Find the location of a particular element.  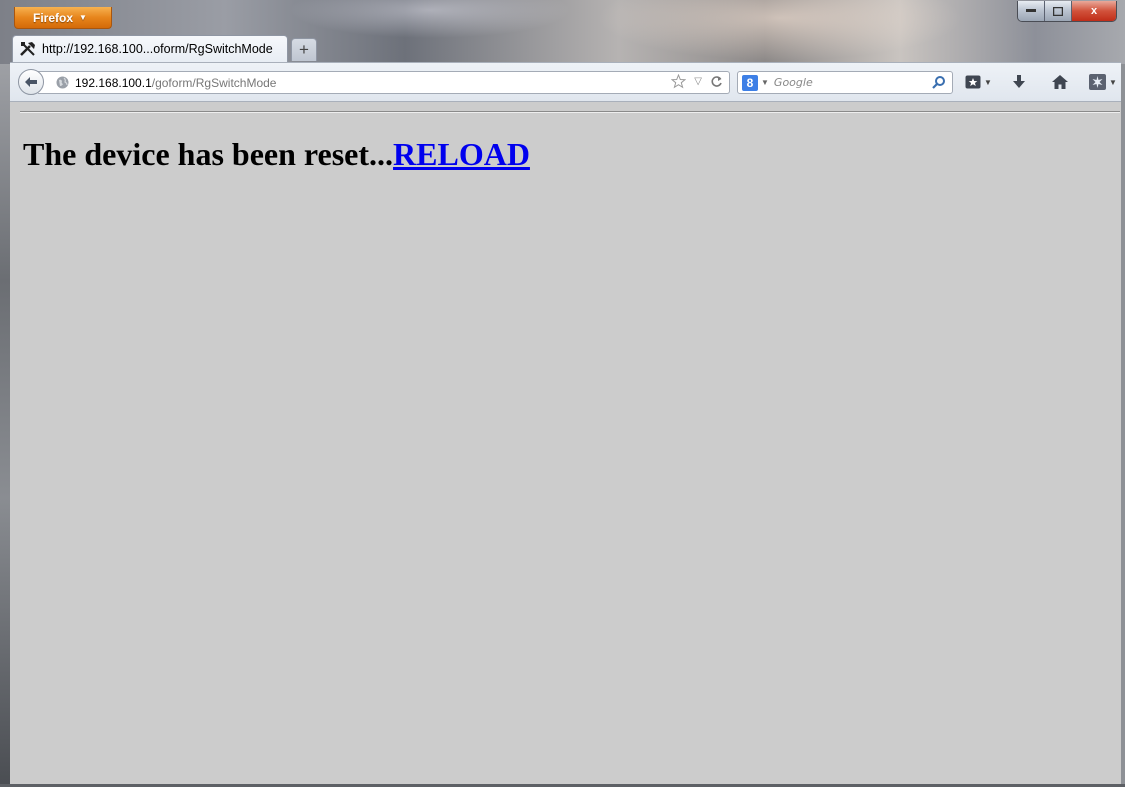

google-engine-icon: 8 is located at coordinates (750, 82).